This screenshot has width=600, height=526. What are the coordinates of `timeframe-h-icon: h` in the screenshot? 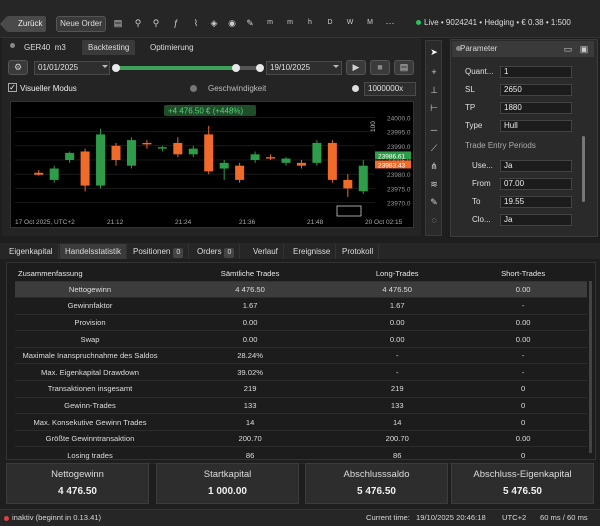 It's located at (310, 23).